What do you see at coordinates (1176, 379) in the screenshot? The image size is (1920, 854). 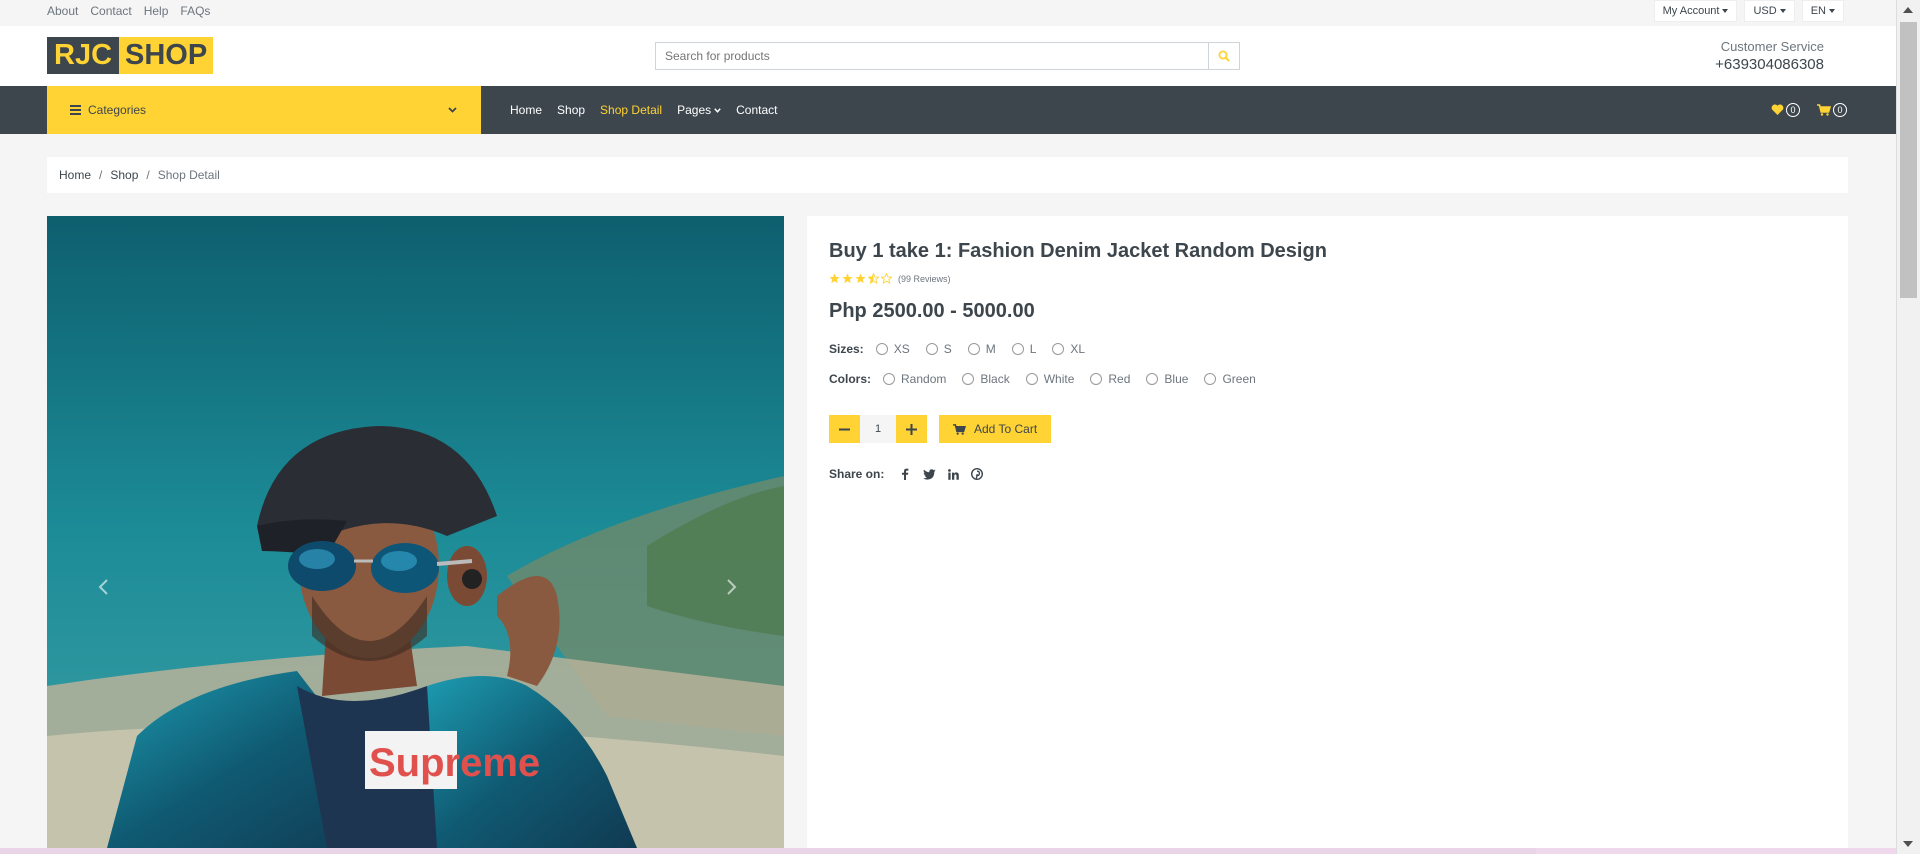 I see `color-label: Blue` at bounding box center [1176, 379].